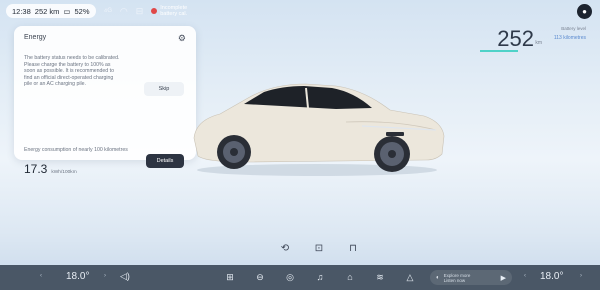 Image resolution: width=600 pixels, height=290 pixels. I want to click on range-unit: km, so click(538, 43).